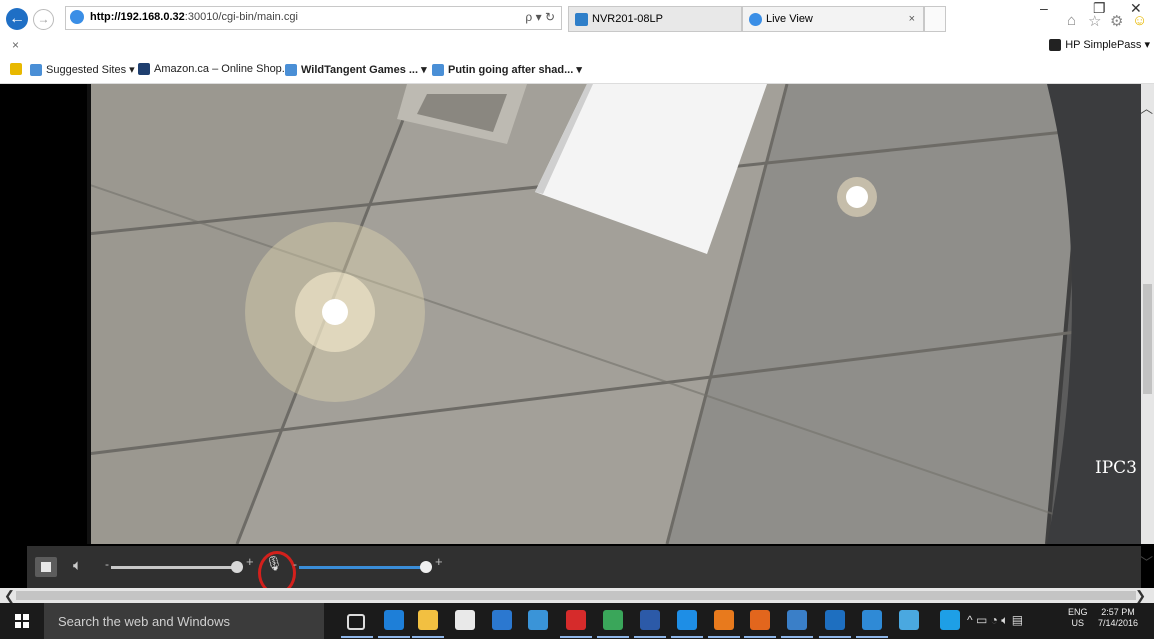  What do you see at coordinates (950, 620) in the screenshot?
I see `app15-icon` at bounding box center [950, 620].